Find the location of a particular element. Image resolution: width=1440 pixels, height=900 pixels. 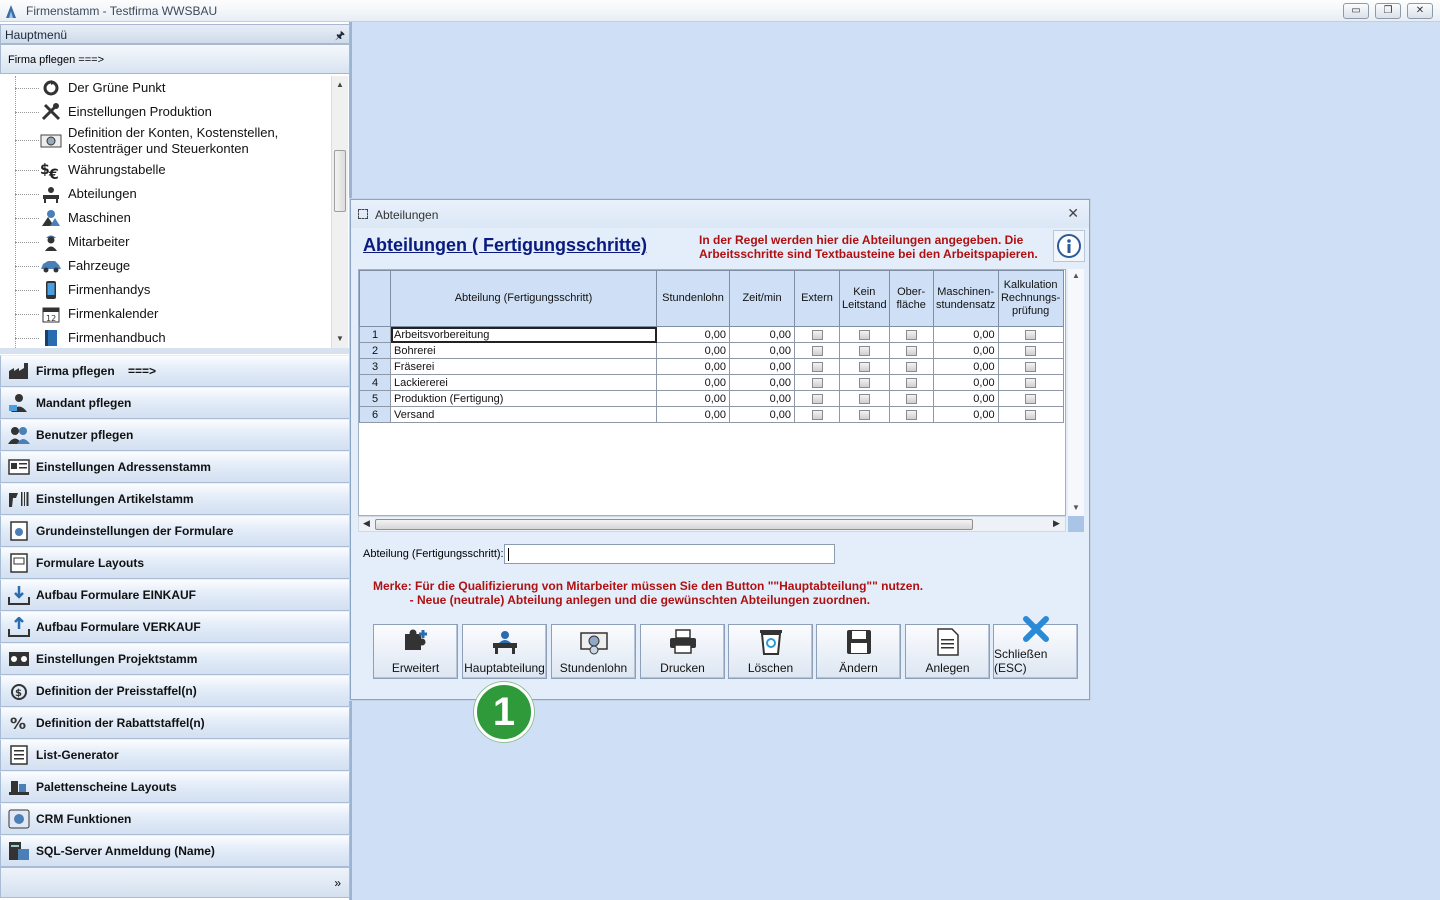

cell-abteilung: Fräserei is located at coordinates (523, 366).